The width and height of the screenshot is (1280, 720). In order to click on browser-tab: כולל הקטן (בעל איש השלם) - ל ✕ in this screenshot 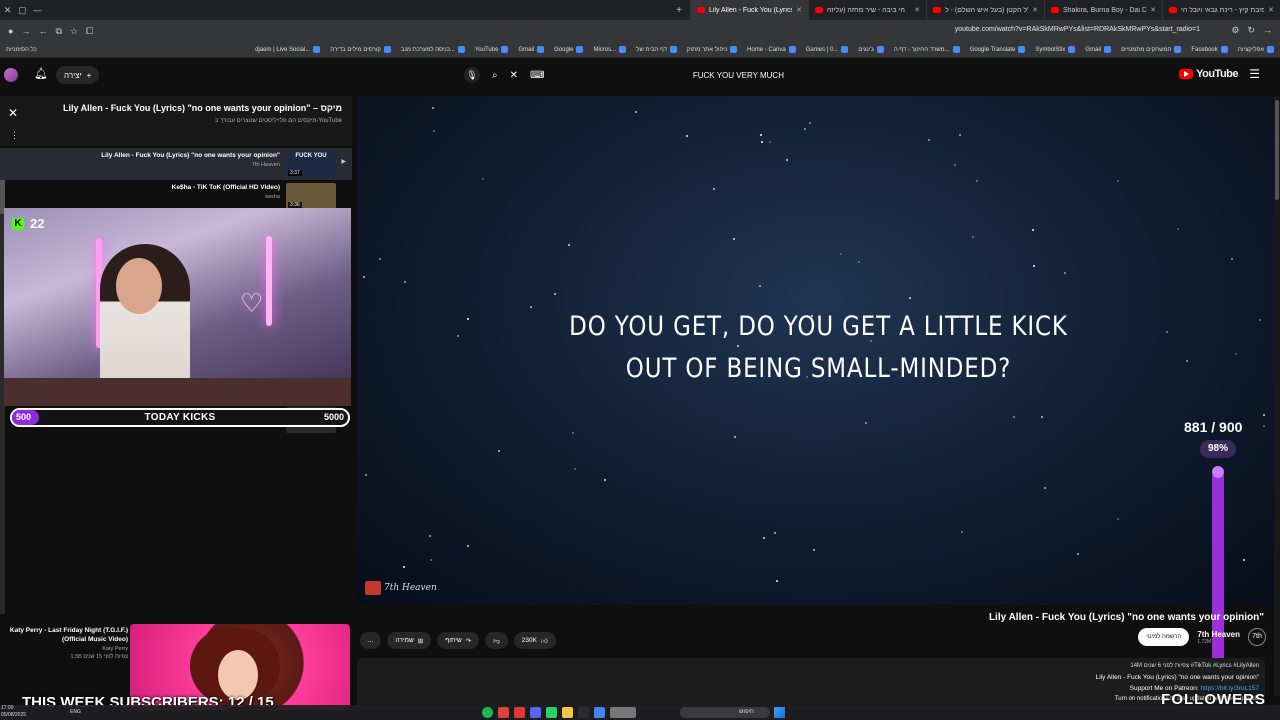, I will do `click(985, 10)`.